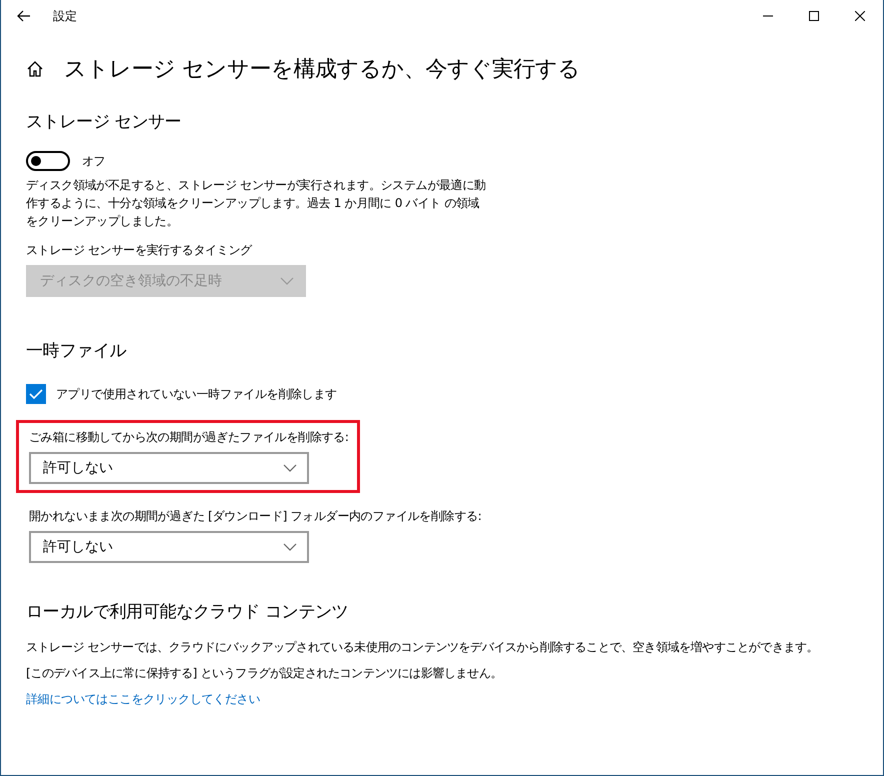  I want to click on check-icon, so click(36, 394).